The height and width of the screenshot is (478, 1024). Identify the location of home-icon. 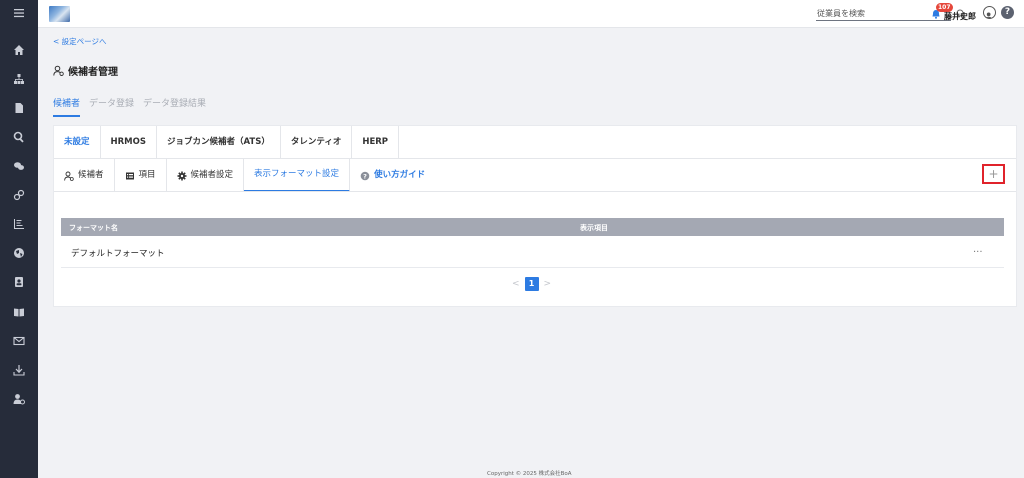
(19, 50).